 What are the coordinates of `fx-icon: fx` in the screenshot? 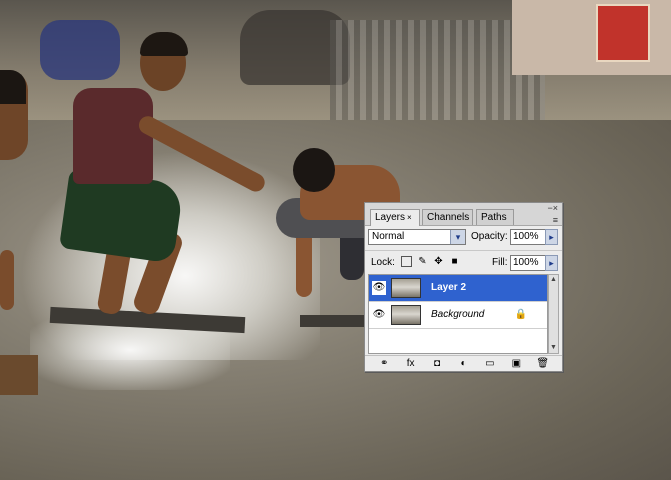 It's located at (411, 364).